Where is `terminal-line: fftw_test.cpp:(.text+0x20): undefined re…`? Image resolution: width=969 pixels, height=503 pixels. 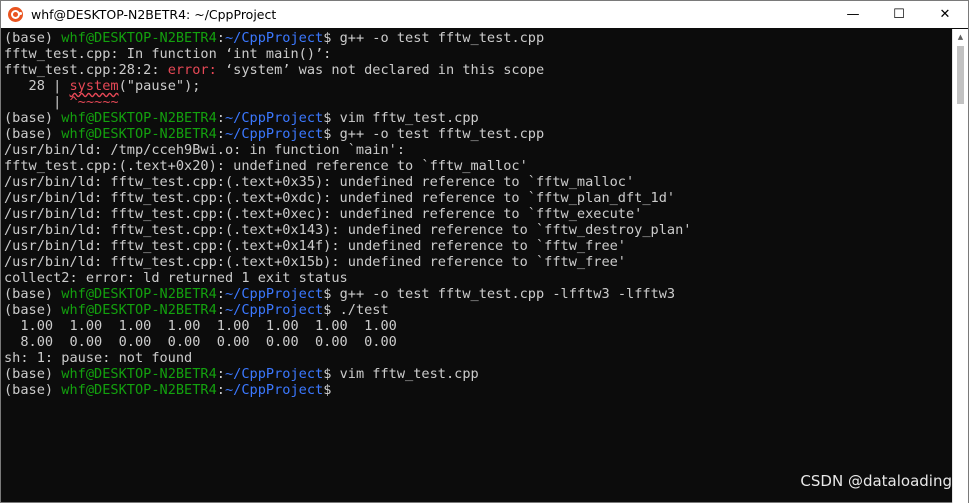 terminal-line: fftw_test.cpp:(.text+0x20): undefined re… is located at coordinates (478, 166).